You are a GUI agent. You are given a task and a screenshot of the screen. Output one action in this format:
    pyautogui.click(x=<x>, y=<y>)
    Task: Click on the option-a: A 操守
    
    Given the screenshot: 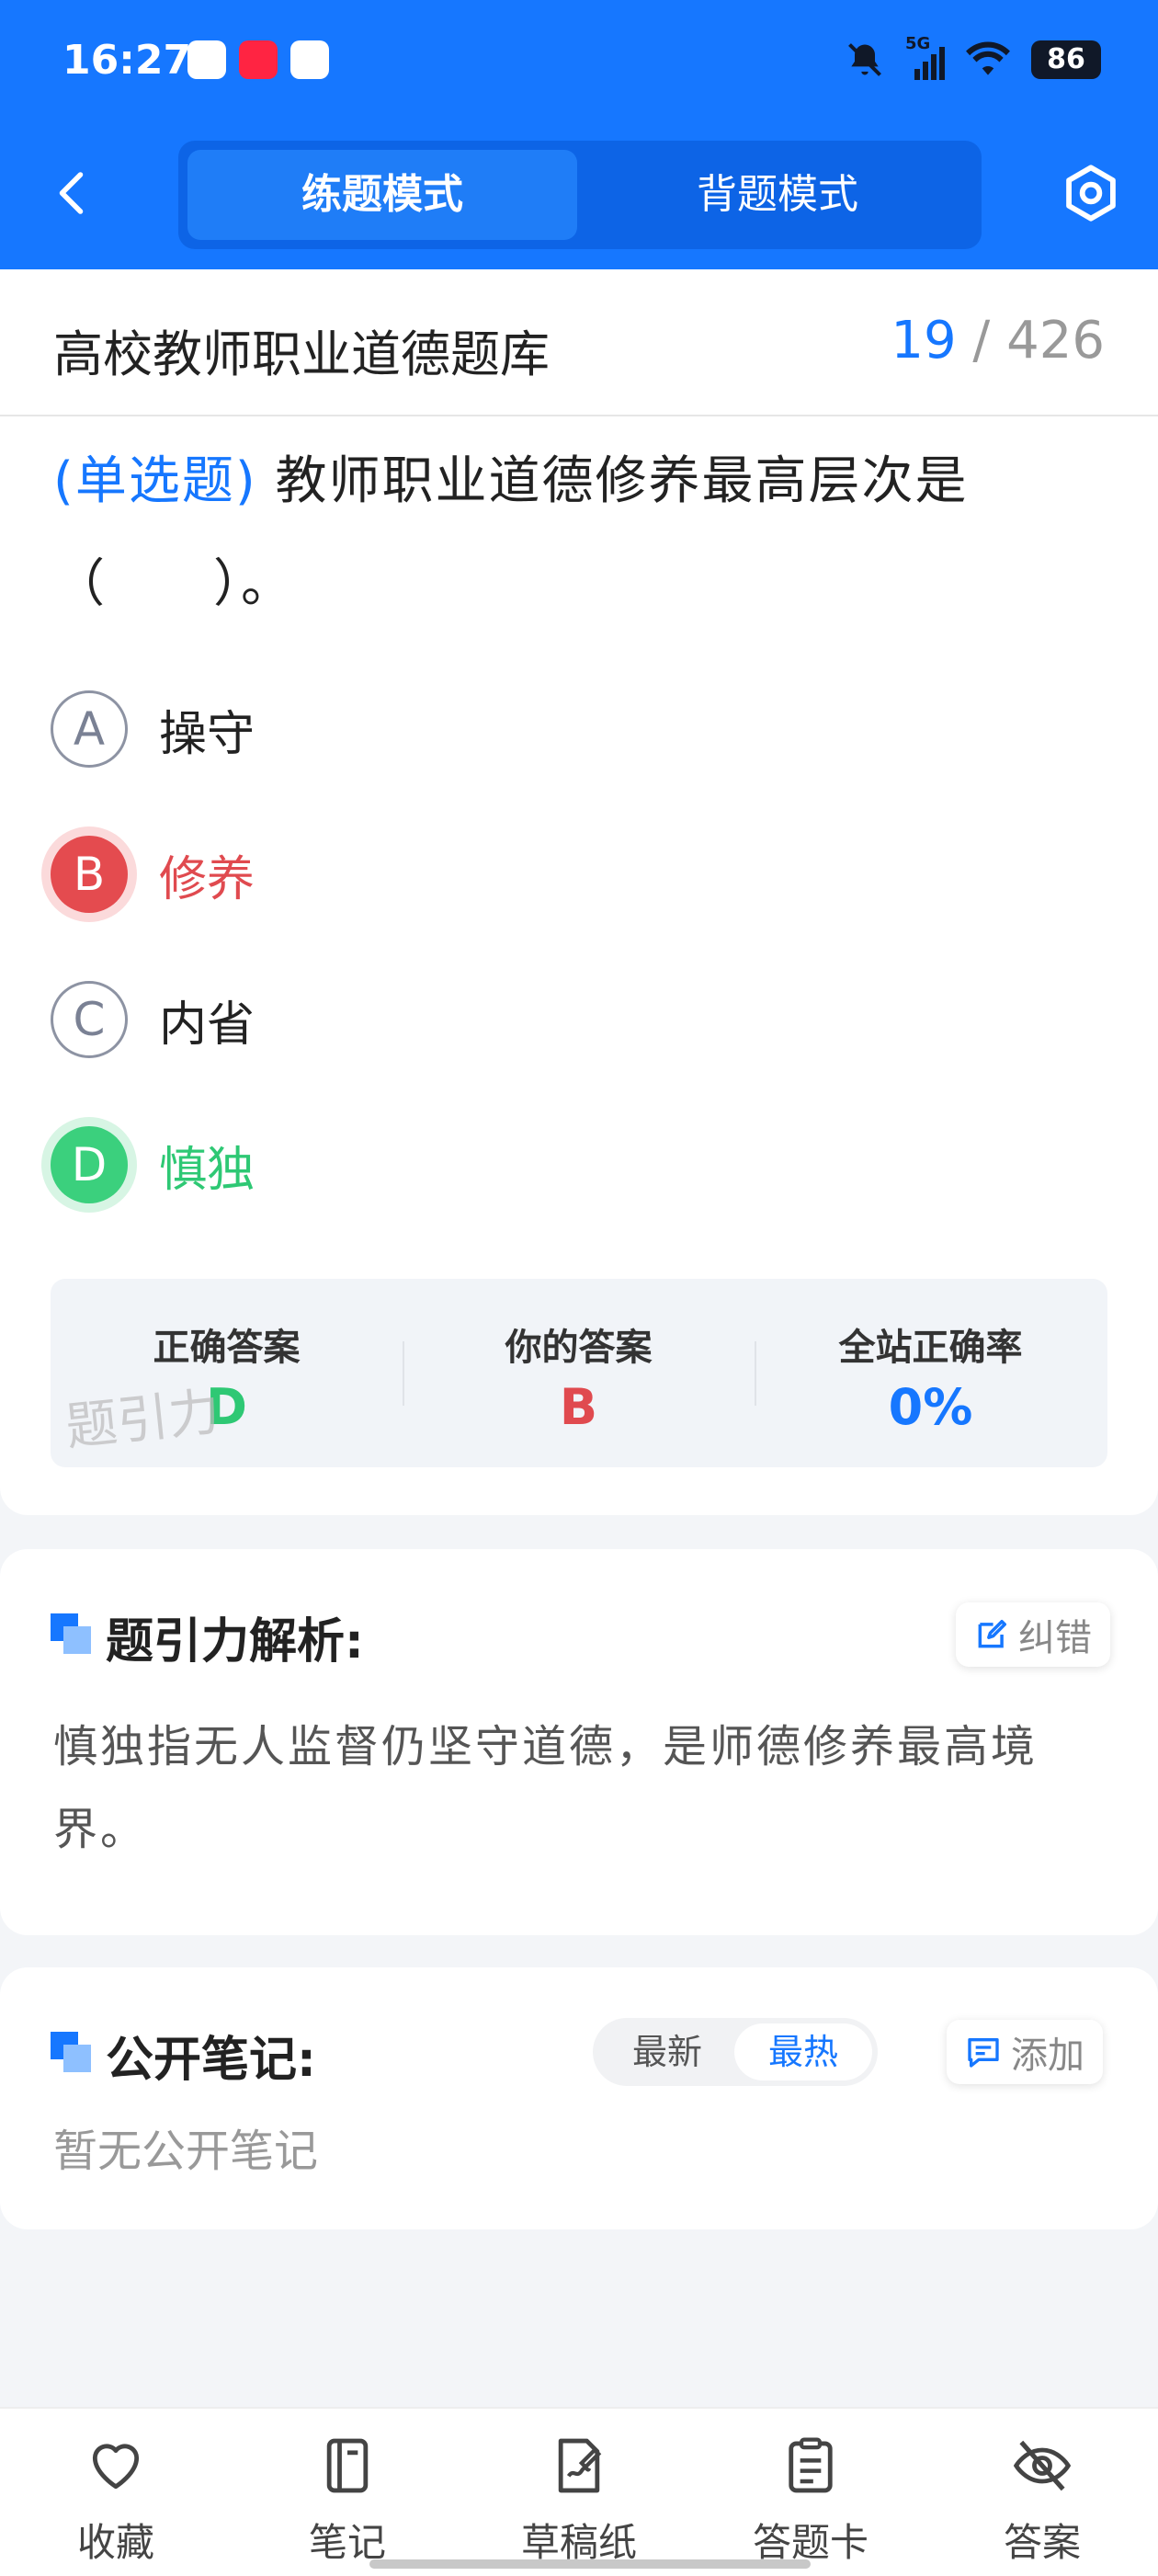 What is the action you would take?
    pyautogui.click(x=153, y=729)
    